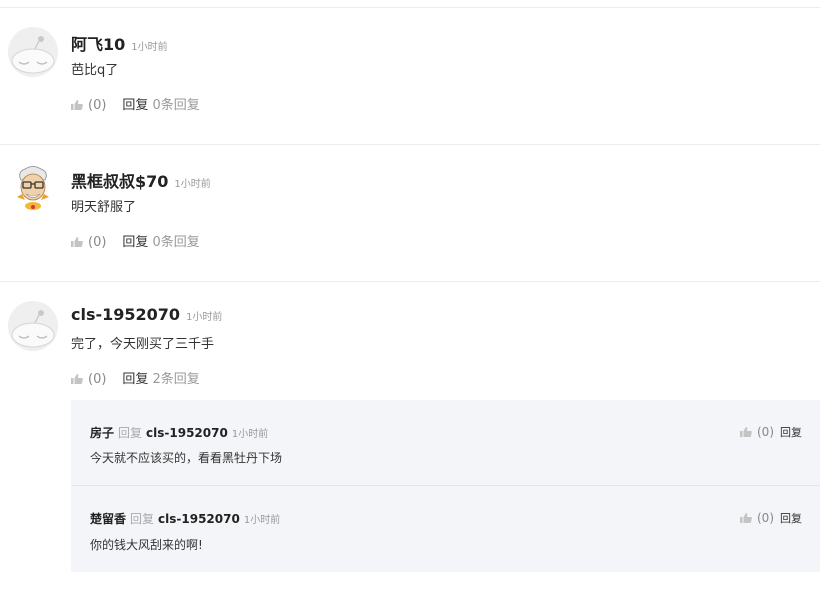  I want to click on comment-text: 明天舒服了, so click(104, 207).